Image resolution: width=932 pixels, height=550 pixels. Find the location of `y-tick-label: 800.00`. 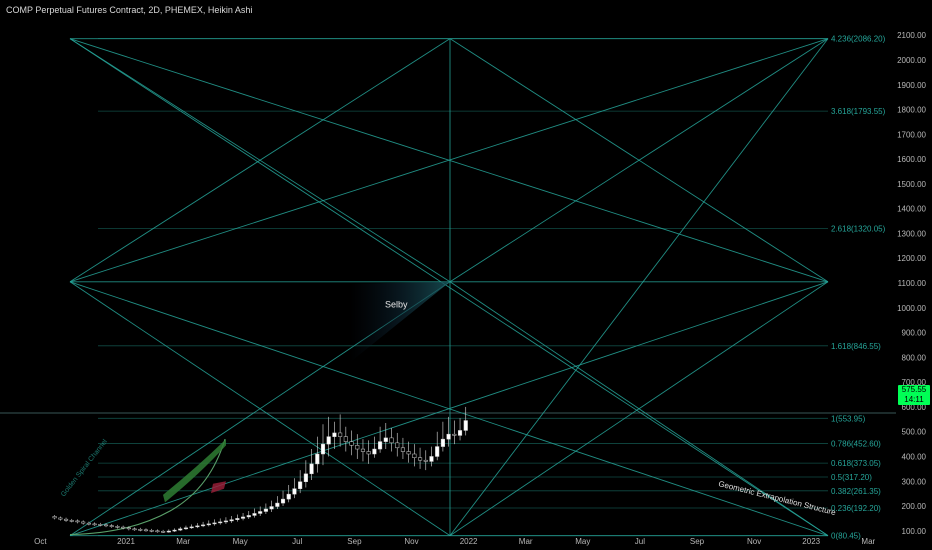

y-tick-label: 800.00 is located at coordinates (914, 357).